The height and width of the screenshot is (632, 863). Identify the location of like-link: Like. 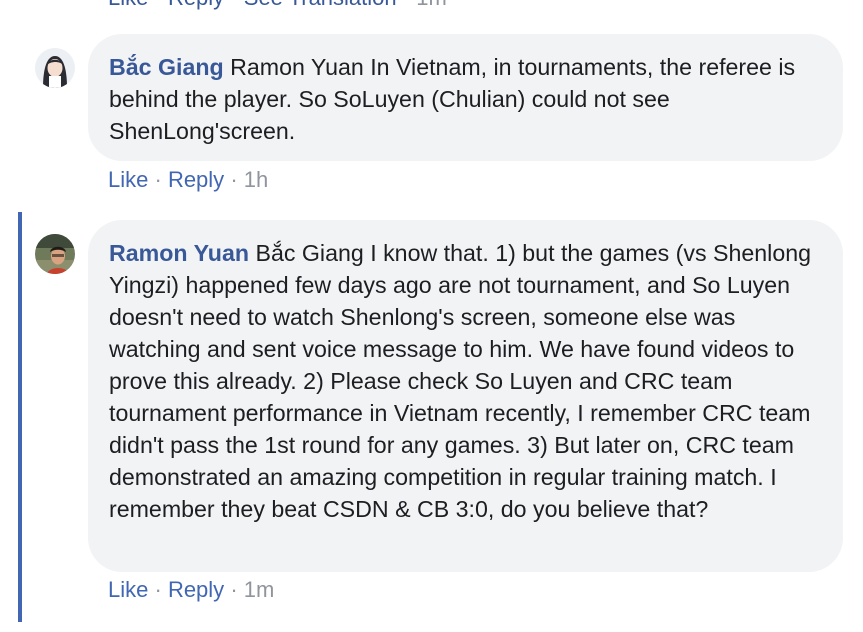
(128, 589).